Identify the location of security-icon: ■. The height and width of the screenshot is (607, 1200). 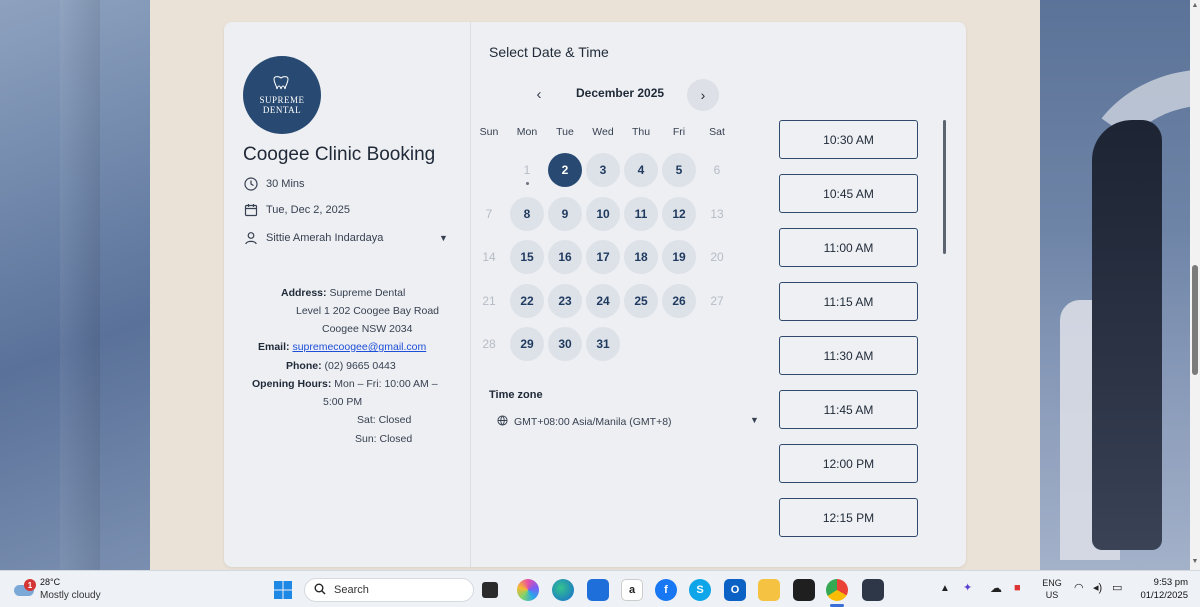
(1017, 588).